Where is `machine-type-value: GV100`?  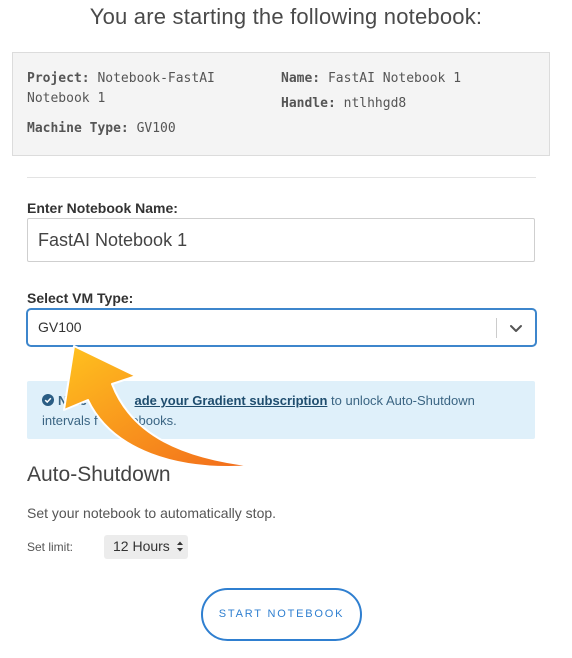 machine-type-value: GV100 is located at coordinates (156, 128).